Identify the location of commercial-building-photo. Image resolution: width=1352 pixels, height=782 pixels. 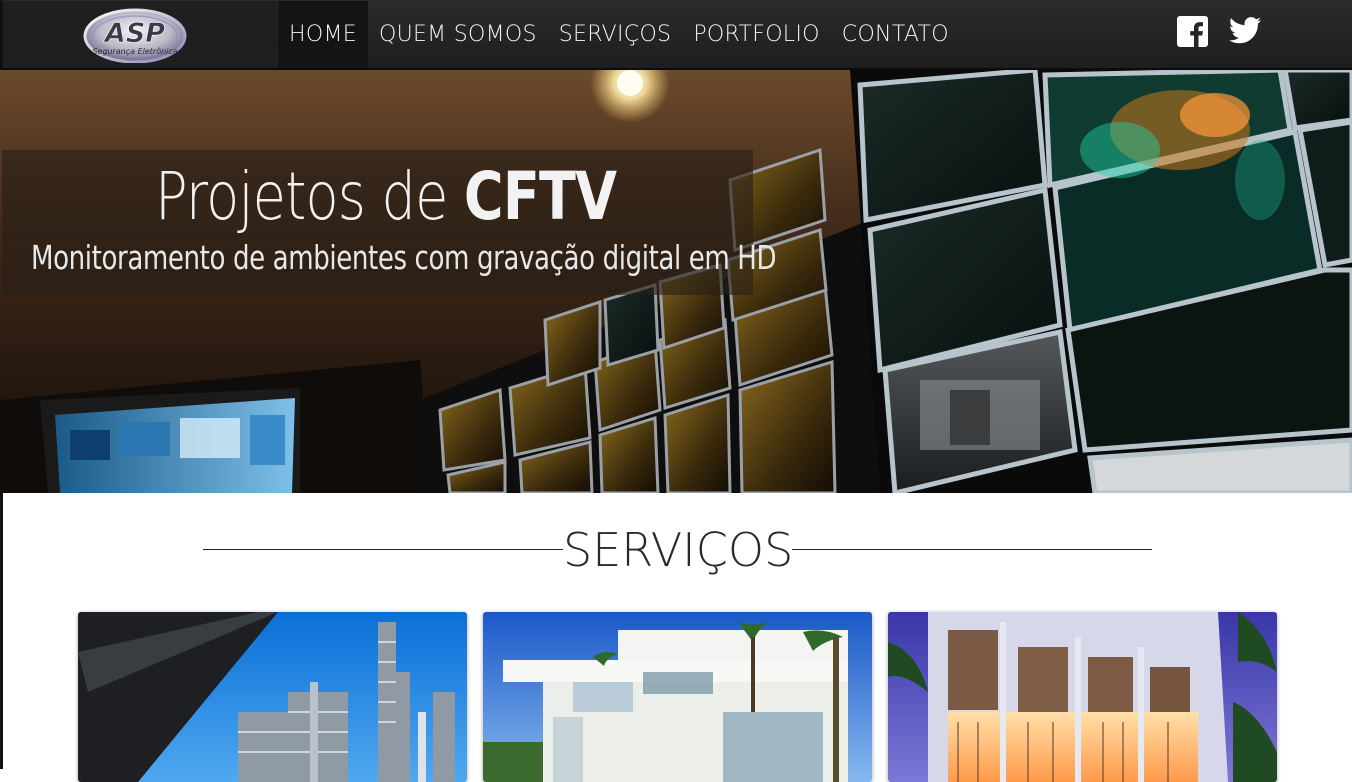
(1082, 697).